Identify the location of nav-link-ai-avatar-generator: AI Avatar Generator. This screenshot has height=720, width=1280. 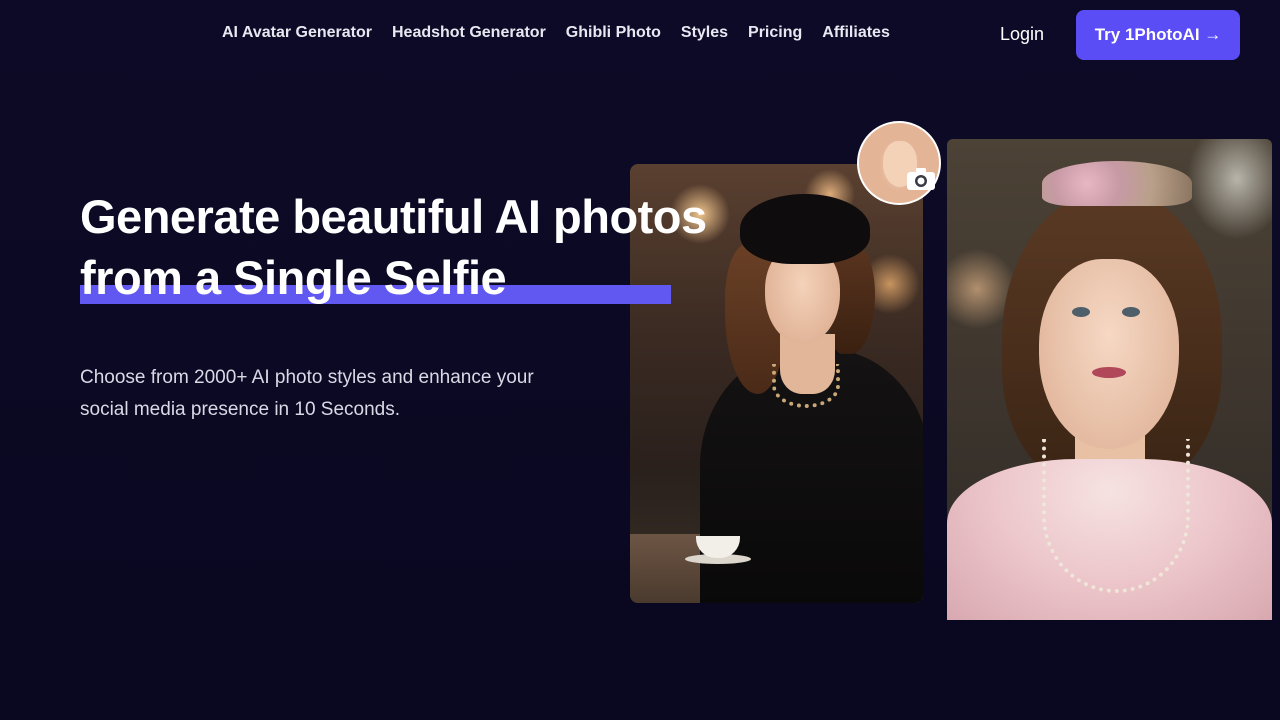
(297, 32).